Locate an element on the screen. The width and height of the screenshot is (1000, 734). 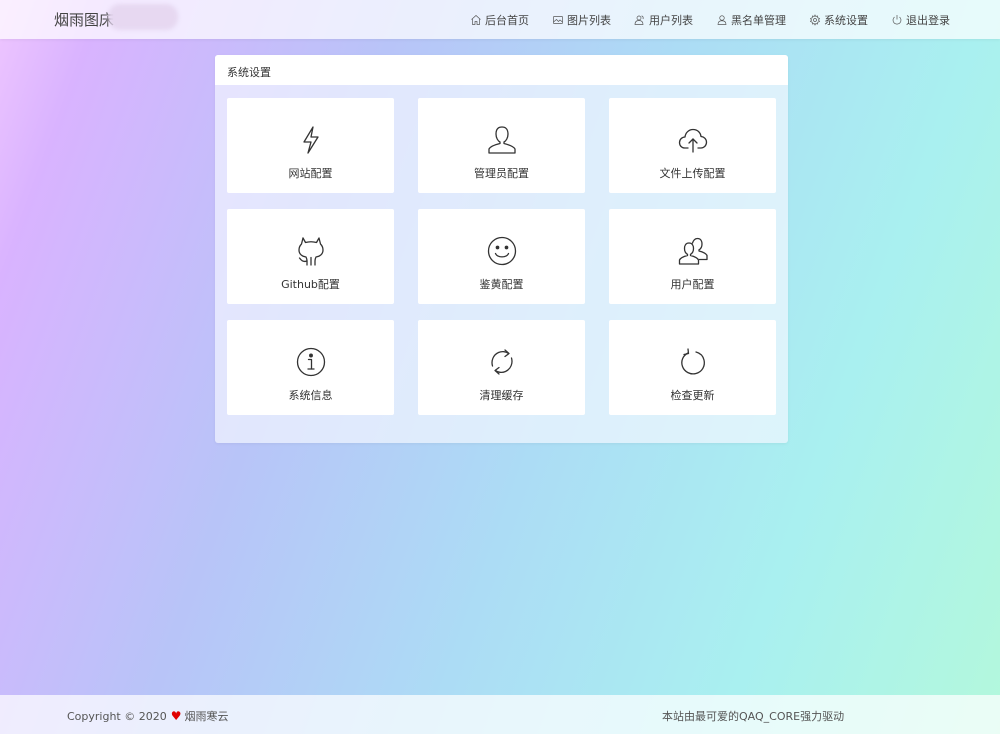
card-label: 系统信息 is located at coordinates (310, 395).